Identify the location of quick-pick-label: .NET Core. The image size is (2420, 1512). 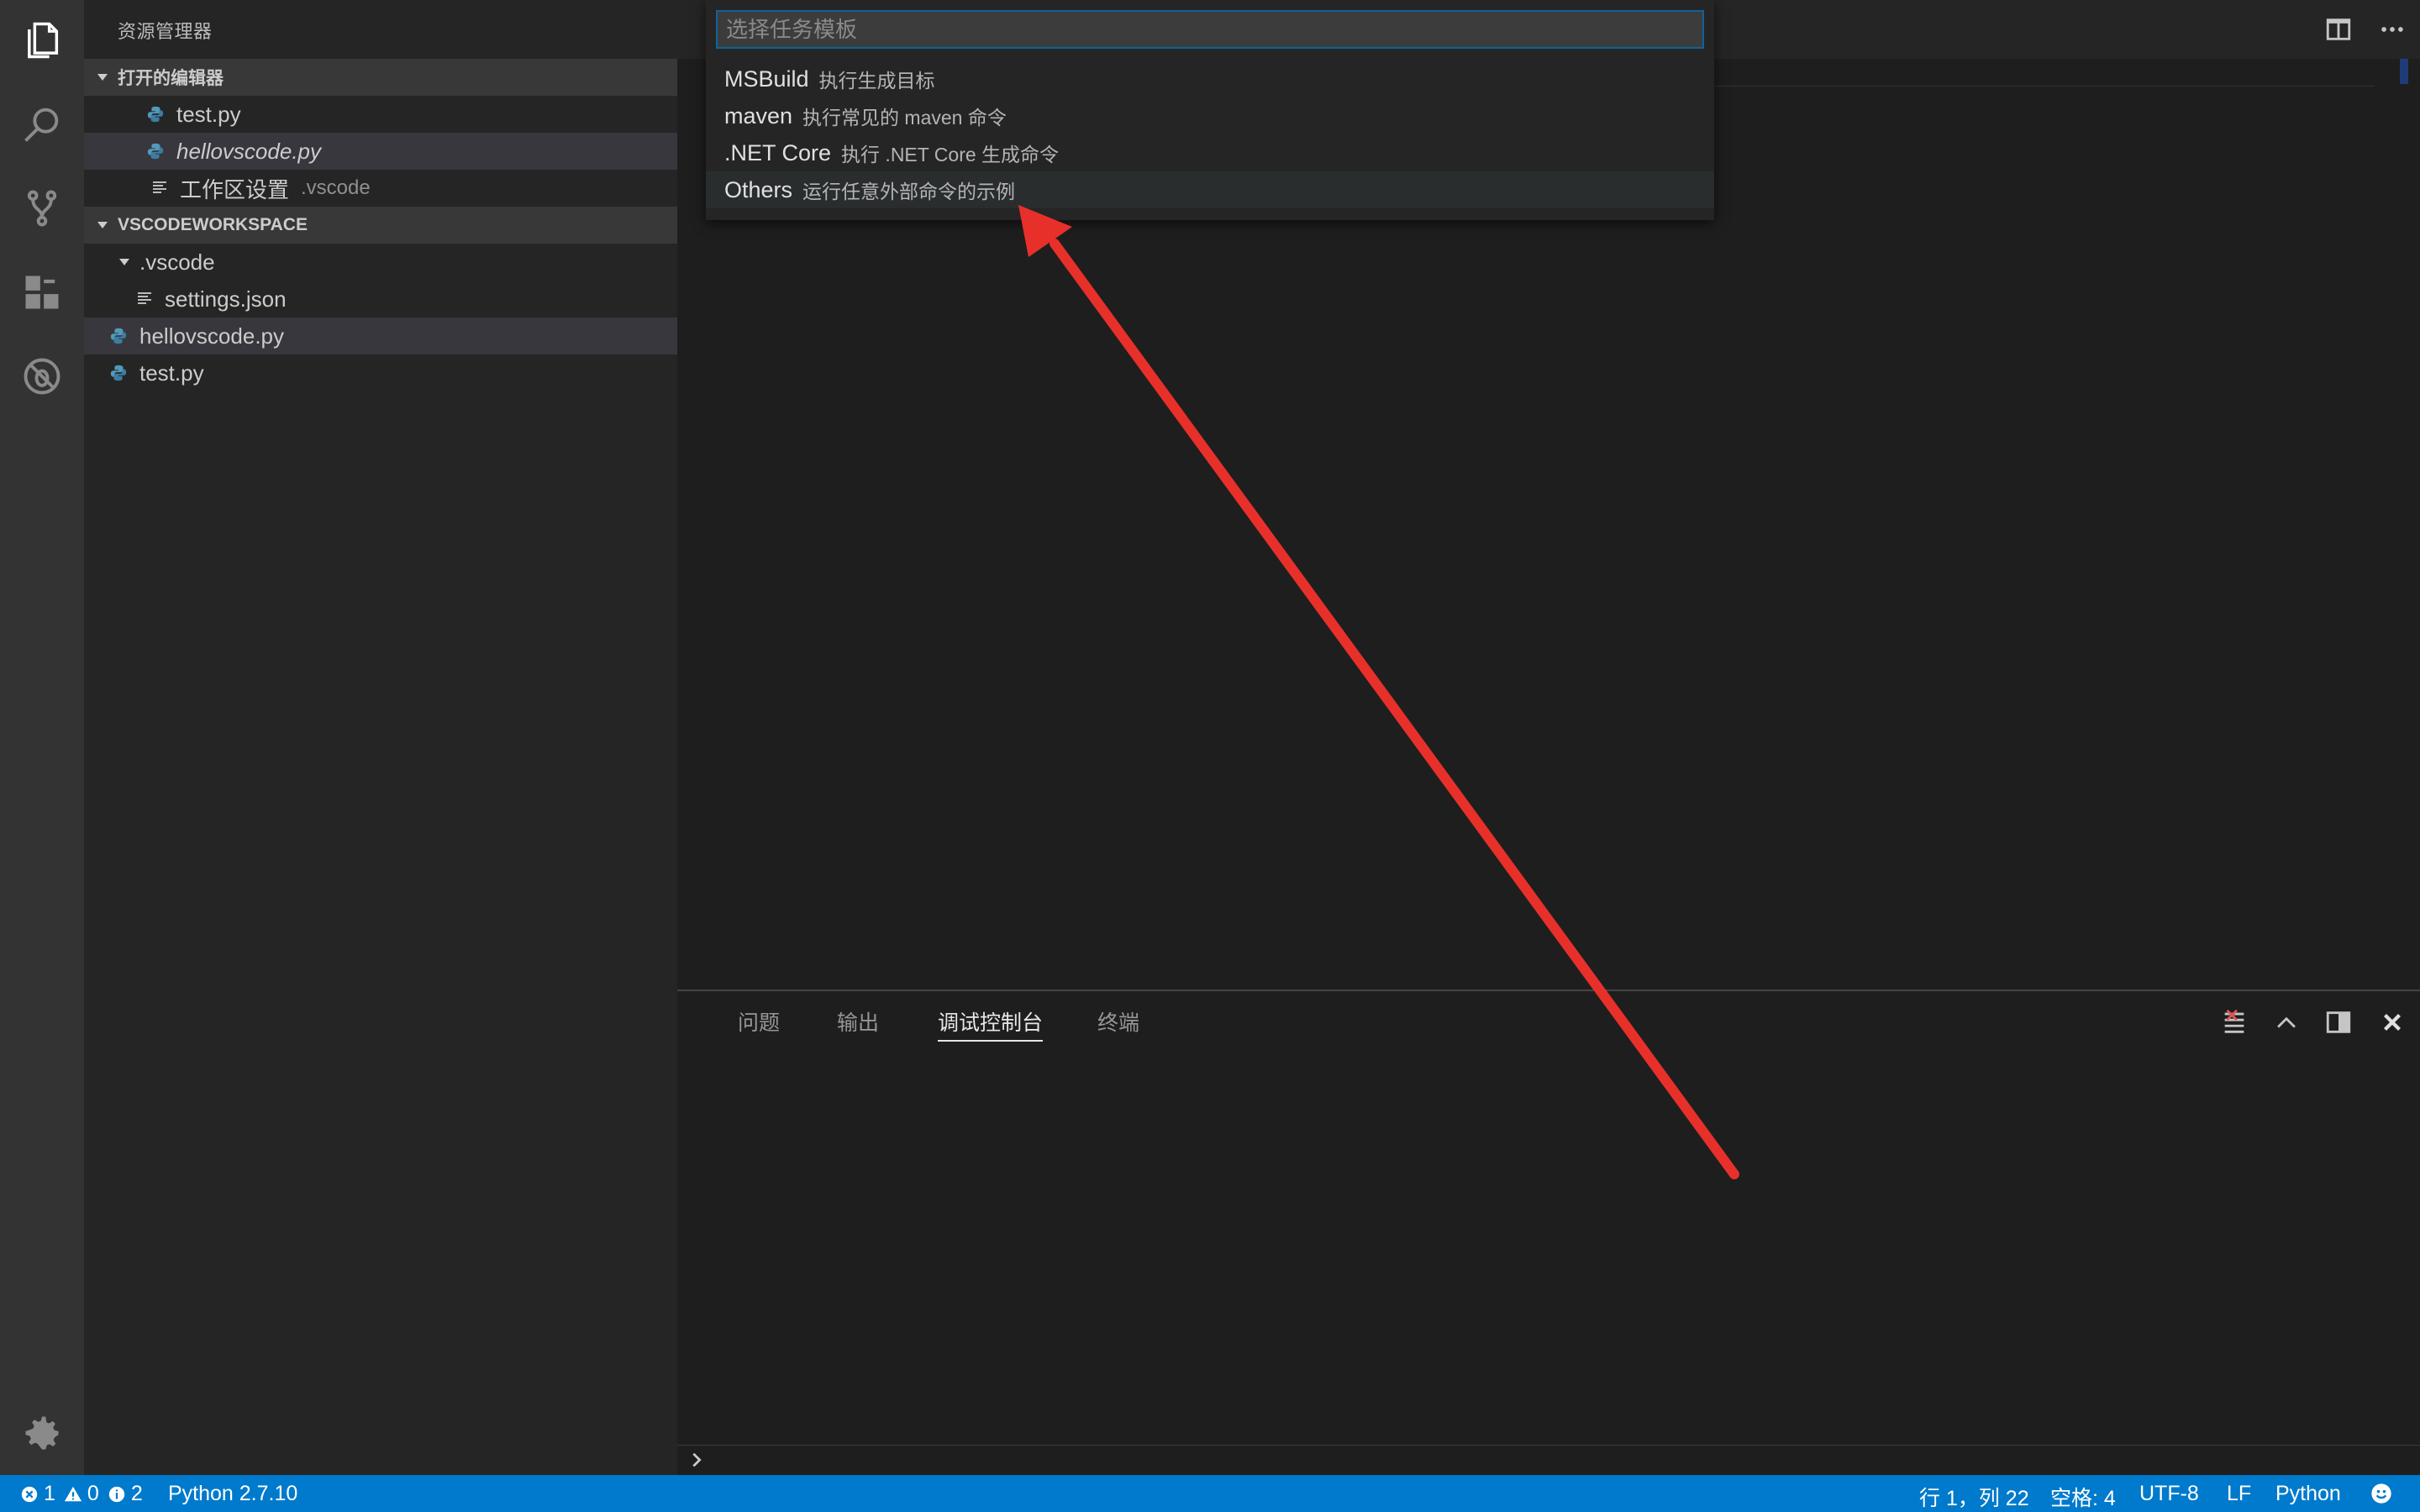
(778, 152).